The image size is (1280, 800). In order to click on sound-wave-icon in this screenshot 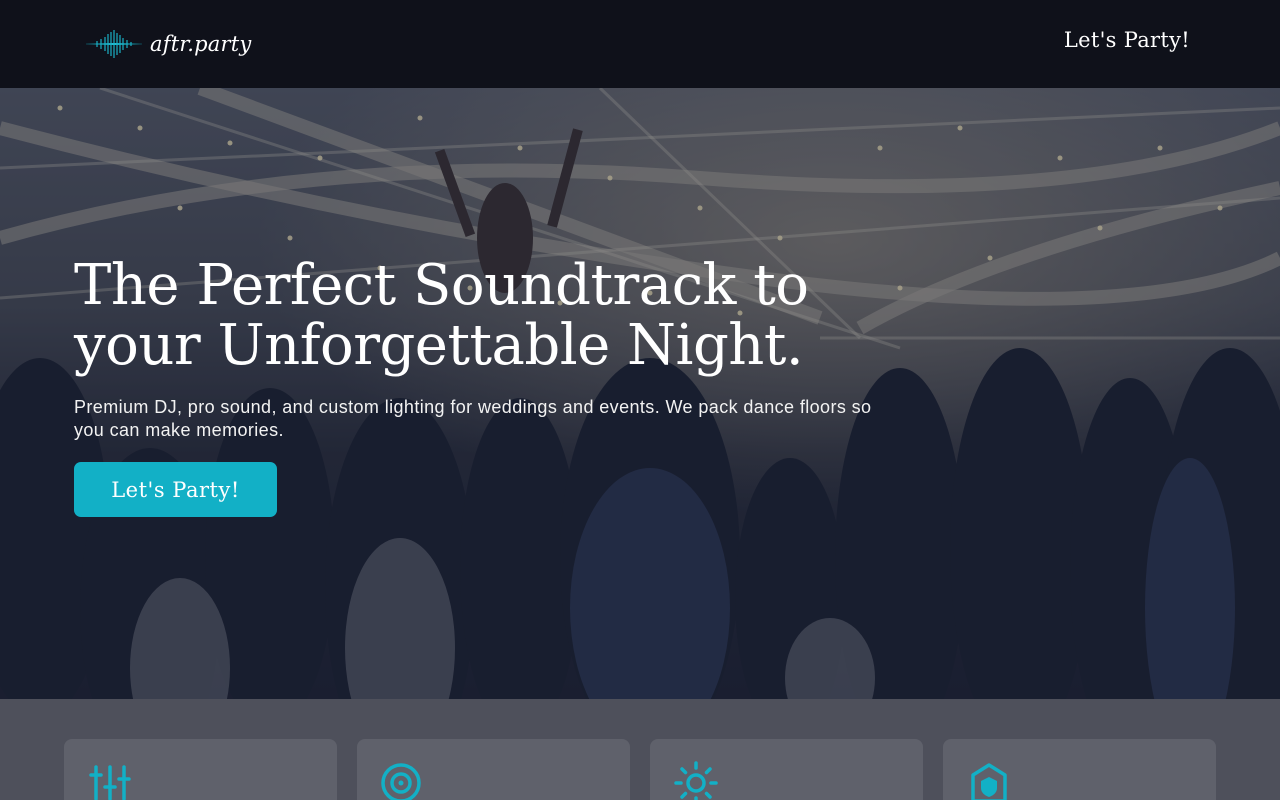, I will do `click(114, 44)`.